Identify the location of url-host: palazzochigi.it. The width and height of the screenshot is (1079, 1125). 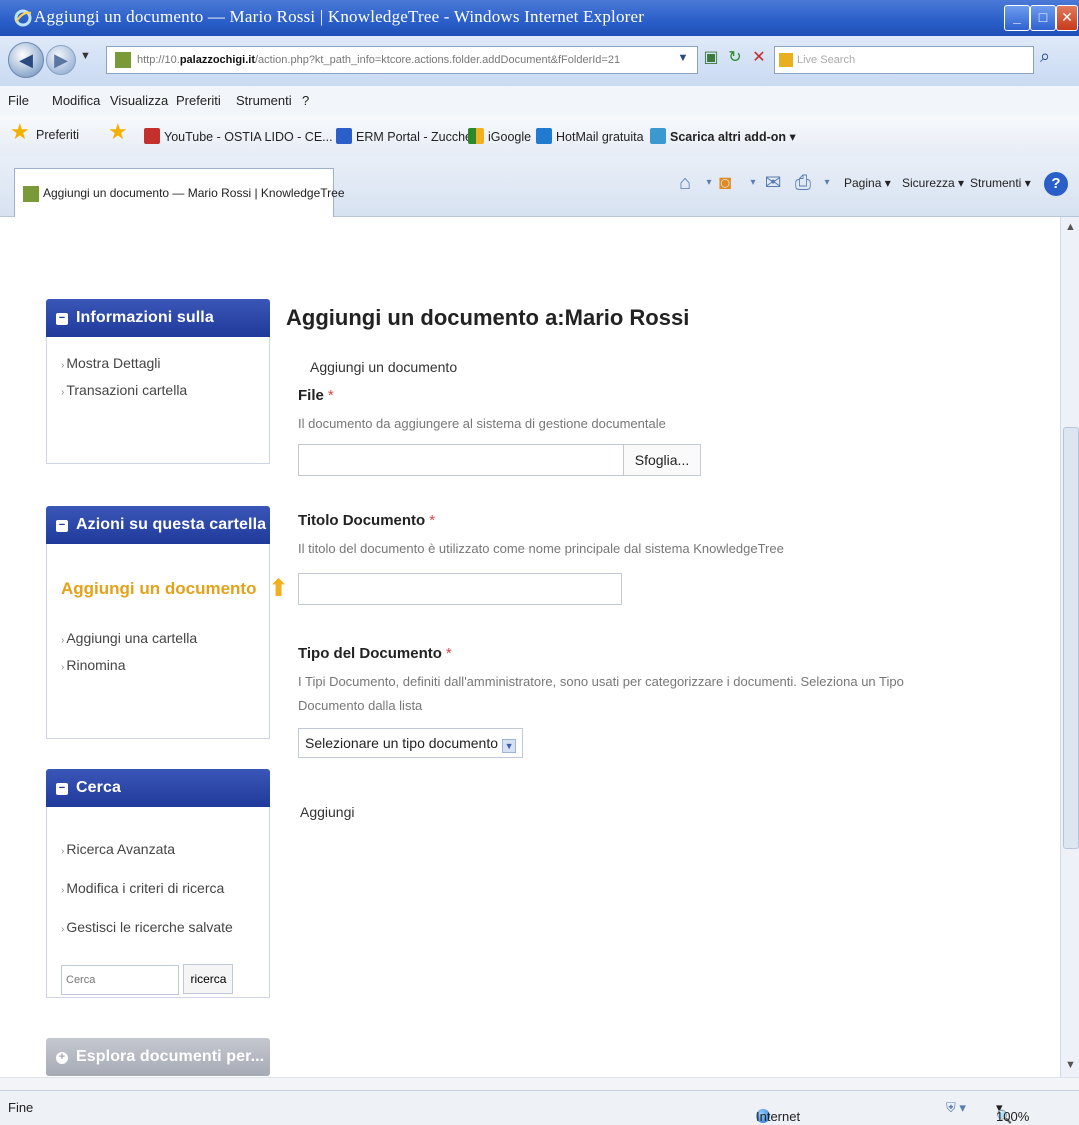
(217, 60).